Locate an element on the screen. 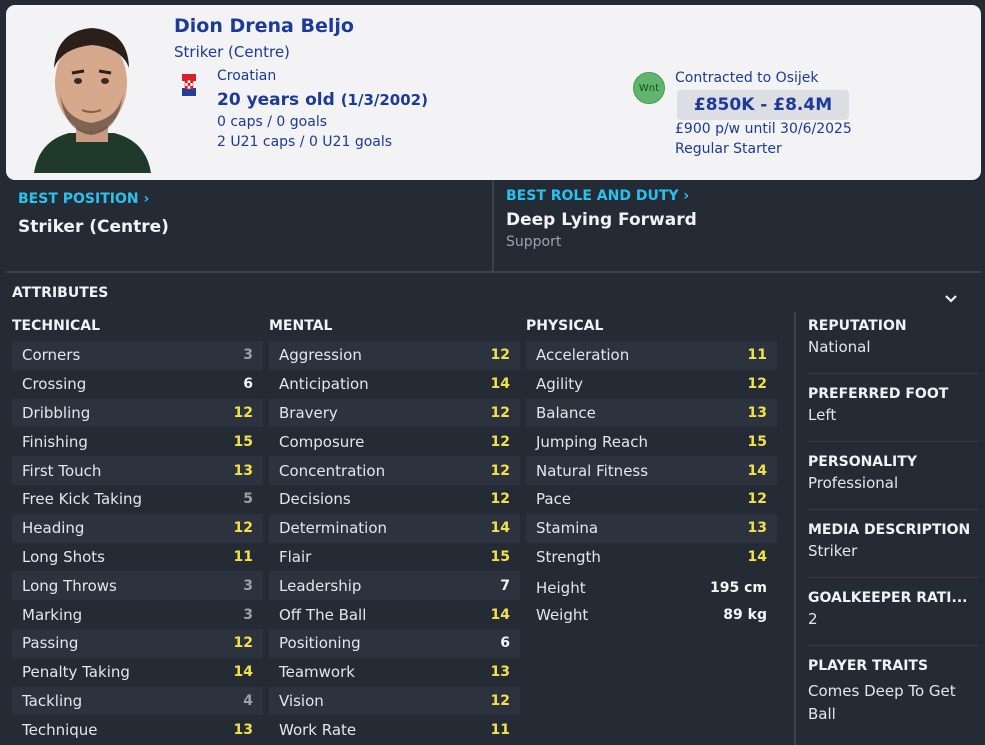 Image resolution: width=985 pixels, height=745 pixels. attribute-row: Long Throws 3 is located at coordinates (137, 586).